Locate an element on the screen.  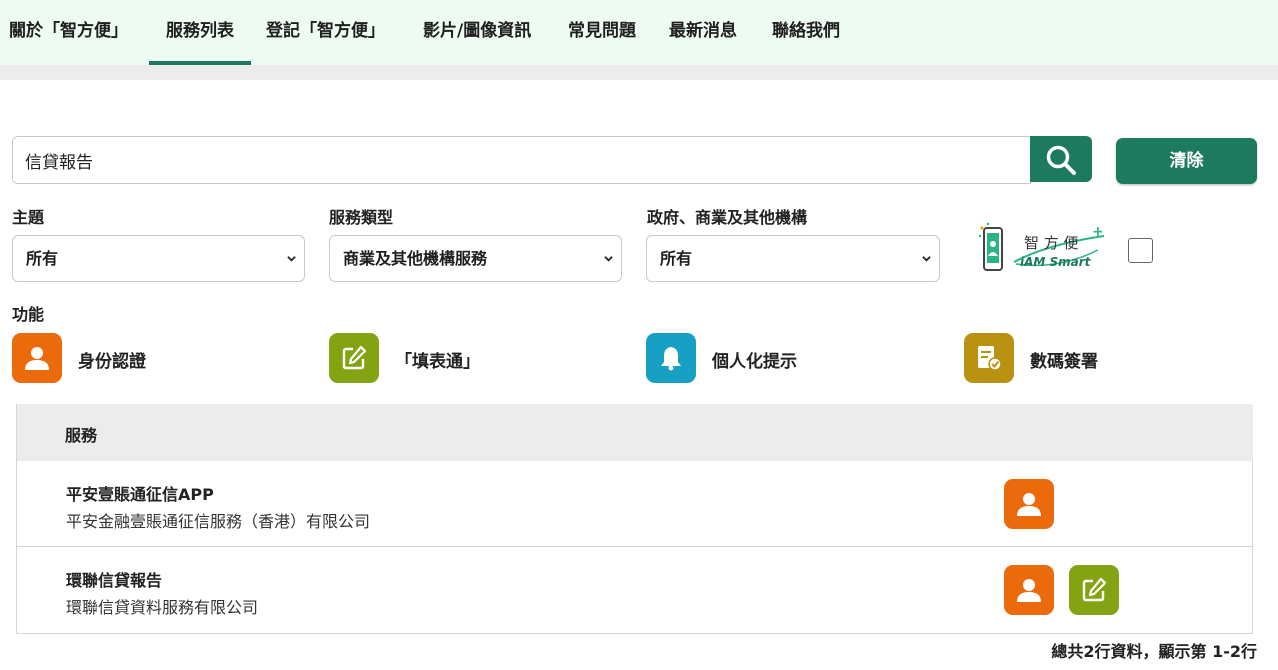
function-identity-button is located at coordinates (37, 358).